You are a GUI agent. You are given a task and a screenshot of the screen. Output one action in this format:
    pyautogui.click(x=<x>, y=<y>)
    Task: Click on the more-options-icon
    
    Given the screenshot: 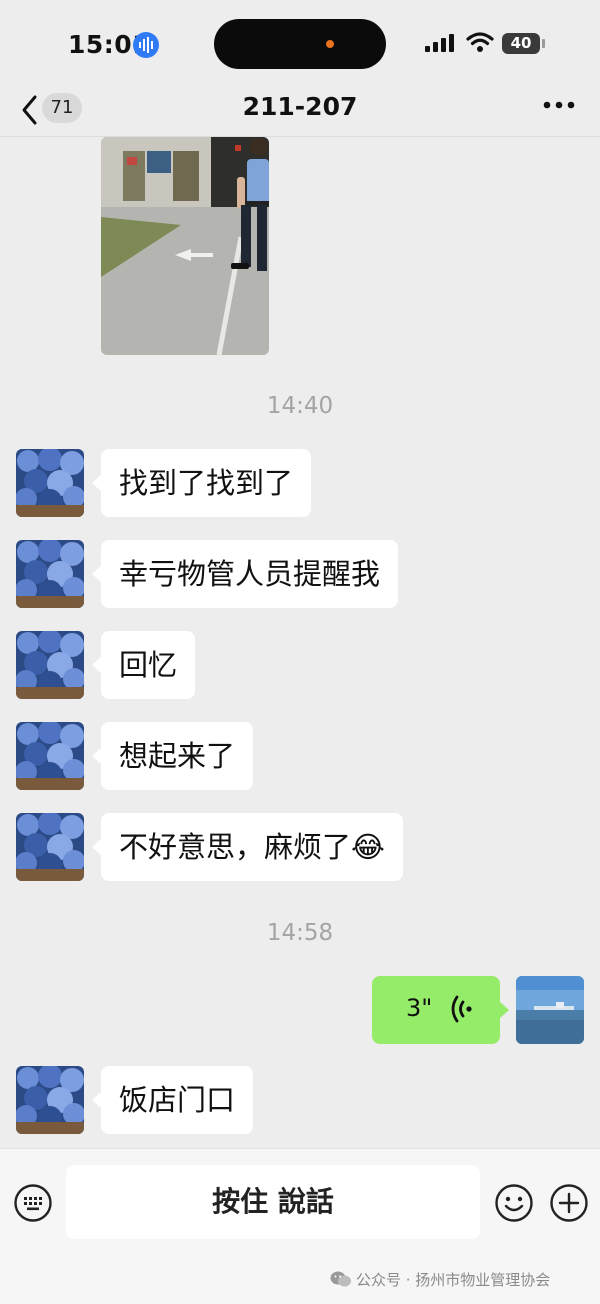 What is the action you would take?
    pyautogui.click(x=559, y=107)
    